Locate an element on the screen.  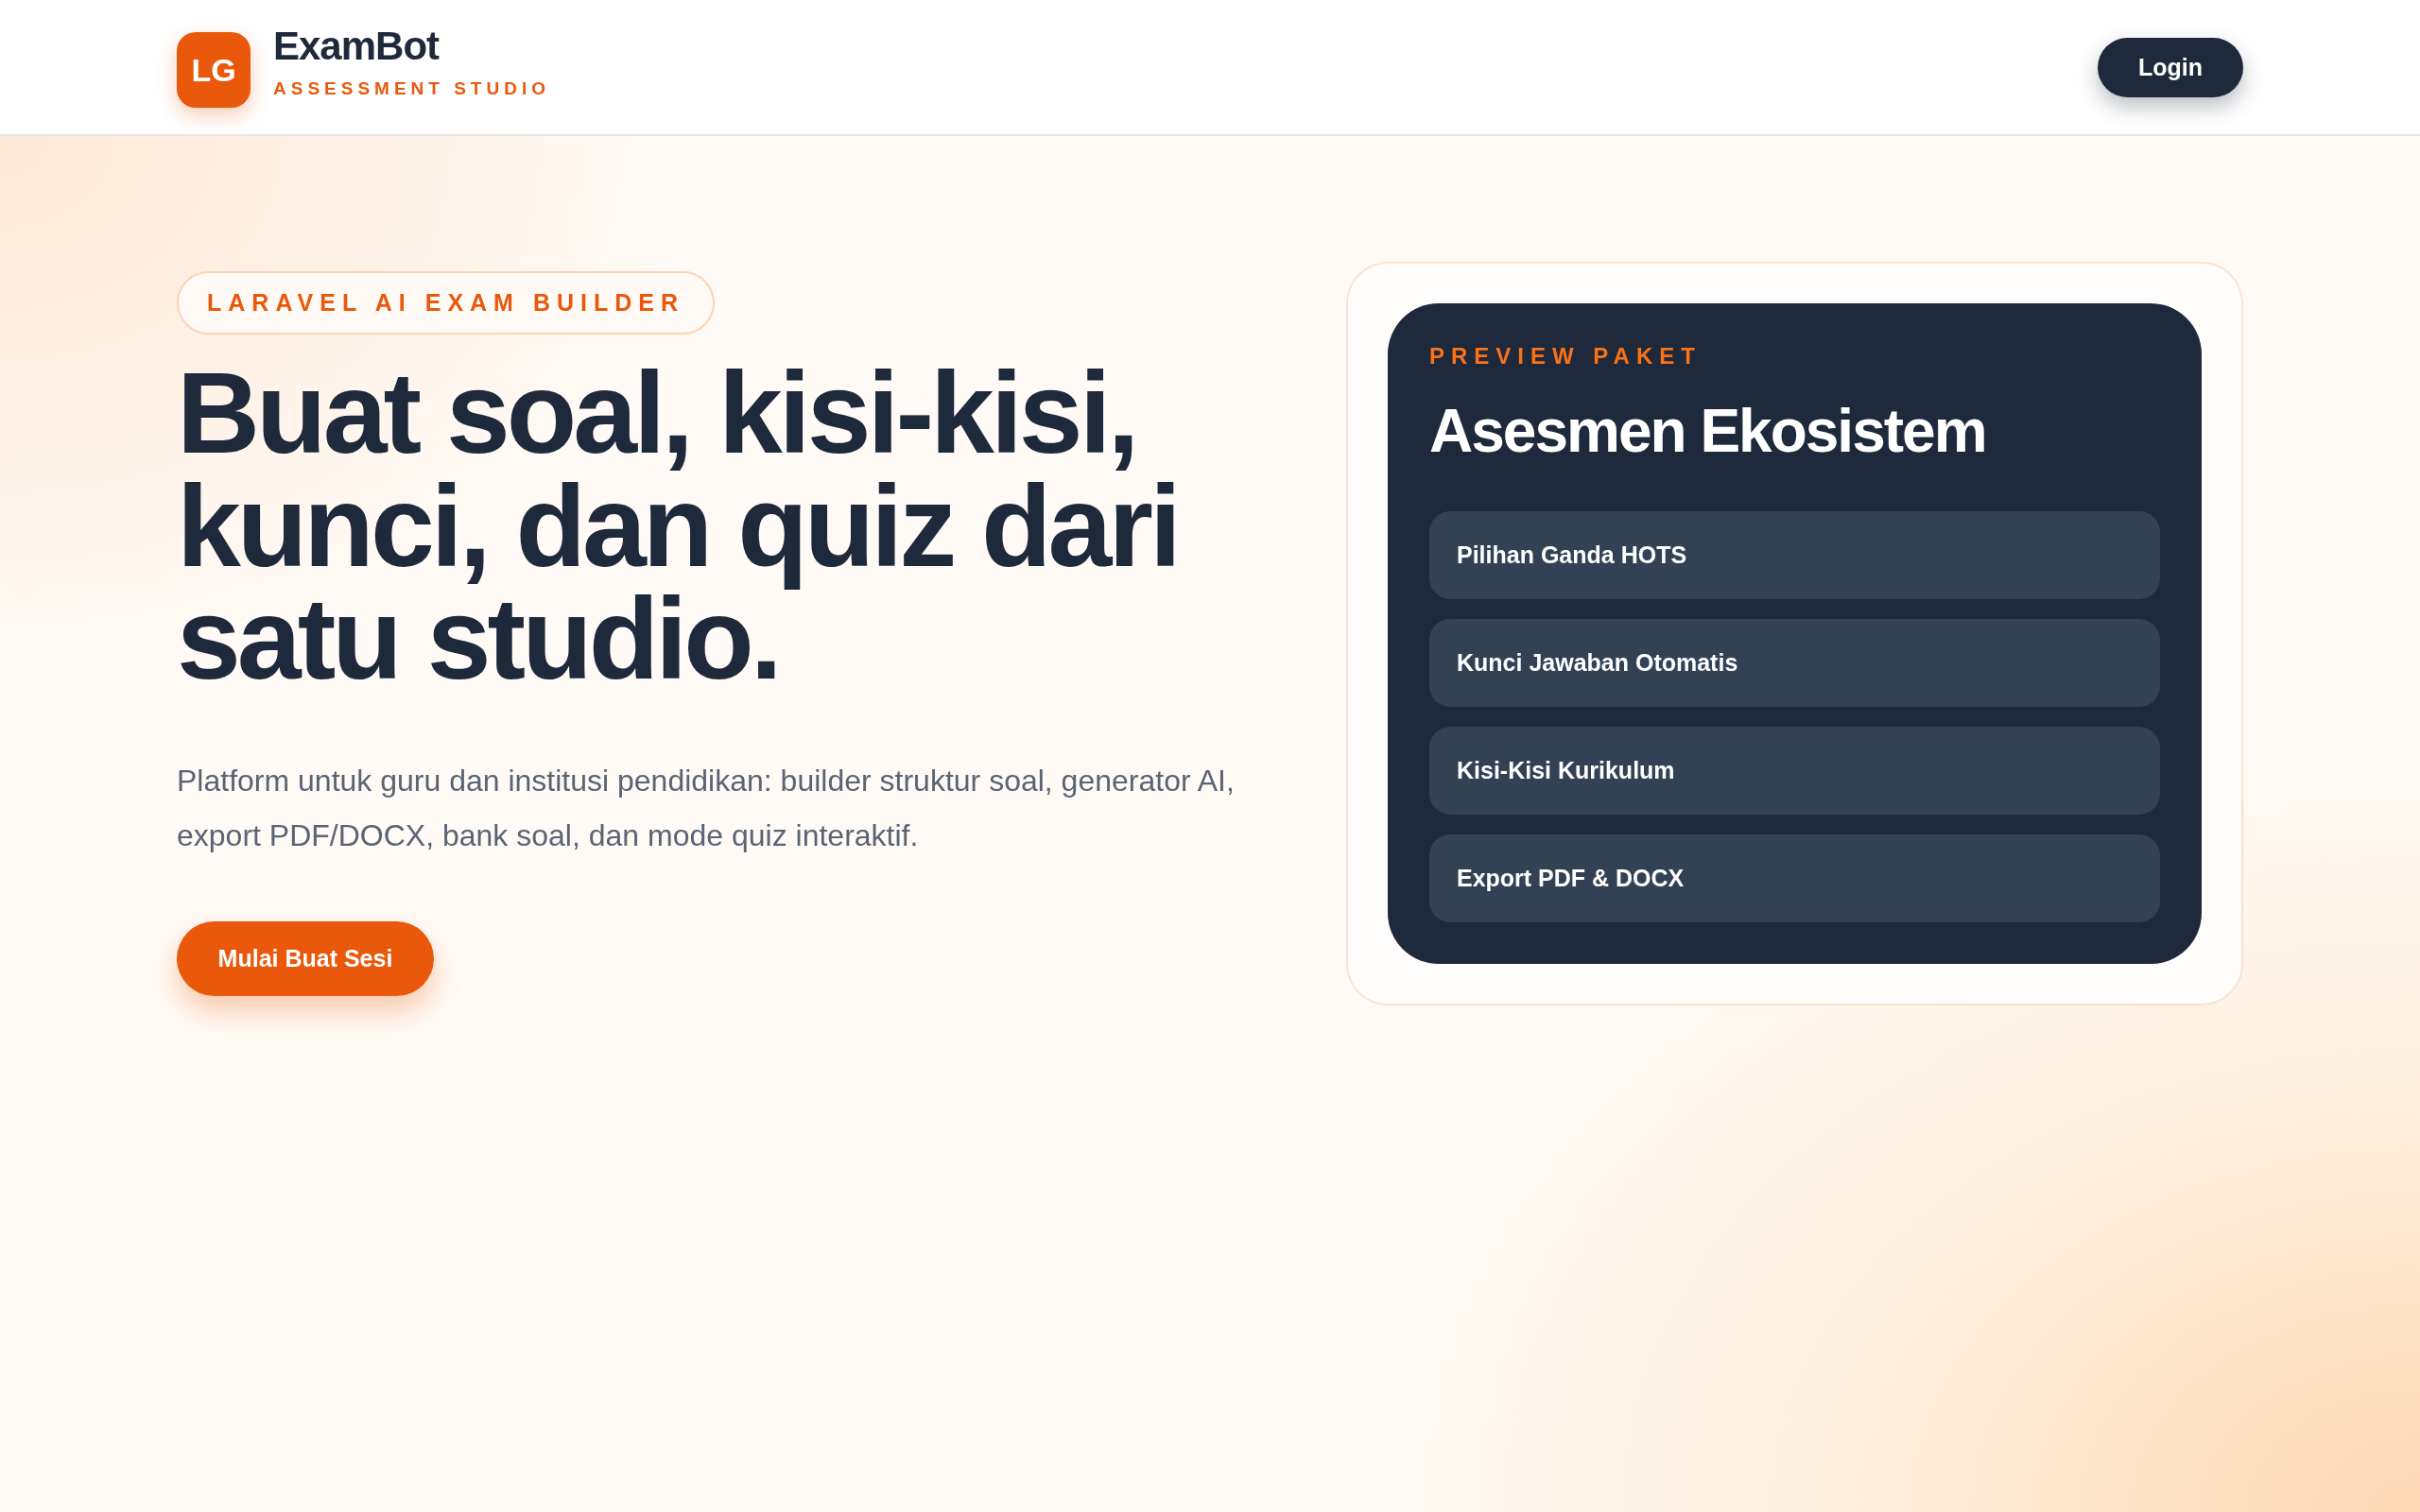
feature-item: Export PDF & DOCX is located at coordinates (1794, 878).